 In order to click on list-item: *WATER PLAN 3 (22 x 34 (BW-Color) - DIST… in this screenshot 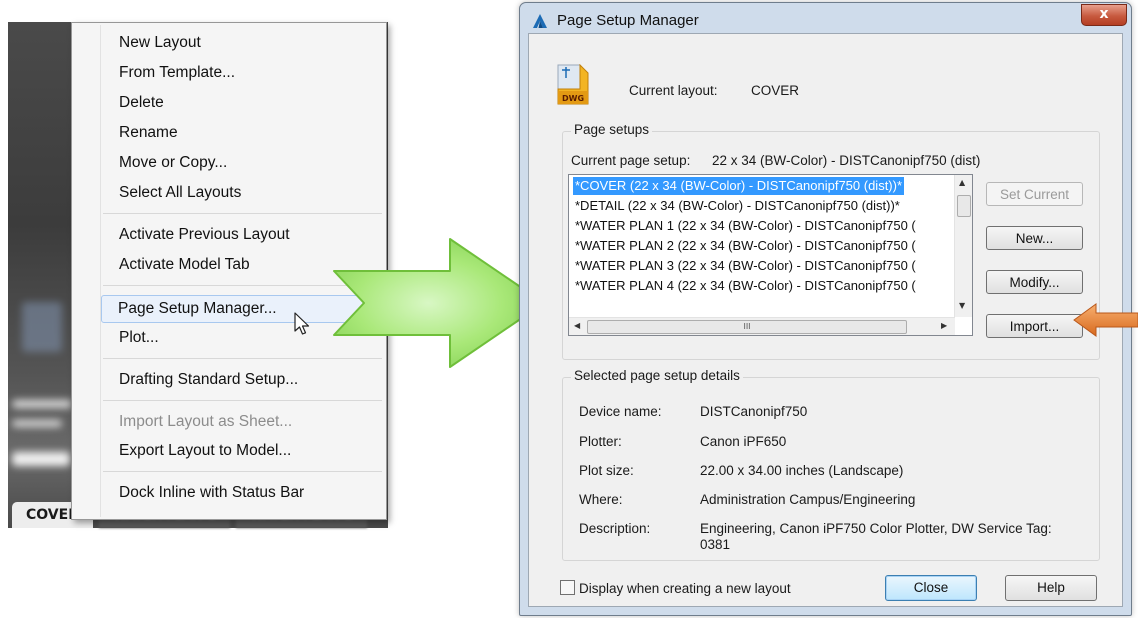, I will do `click(745, 266)`.